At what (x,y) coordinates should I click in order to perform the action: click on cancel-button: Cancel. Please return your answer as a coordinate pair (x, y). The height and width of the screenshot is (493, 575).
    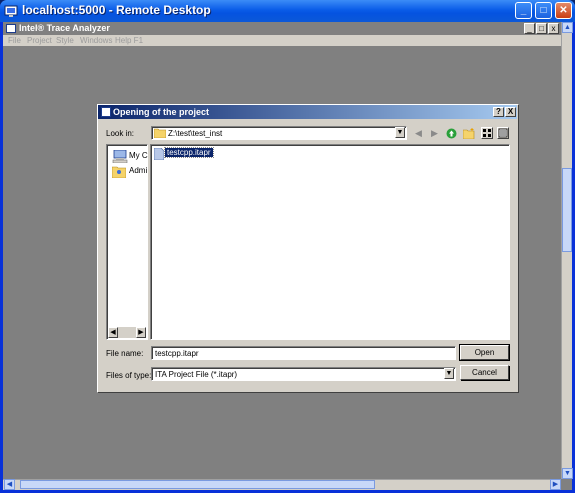
    Looking at the image, I should click on (484, 372).